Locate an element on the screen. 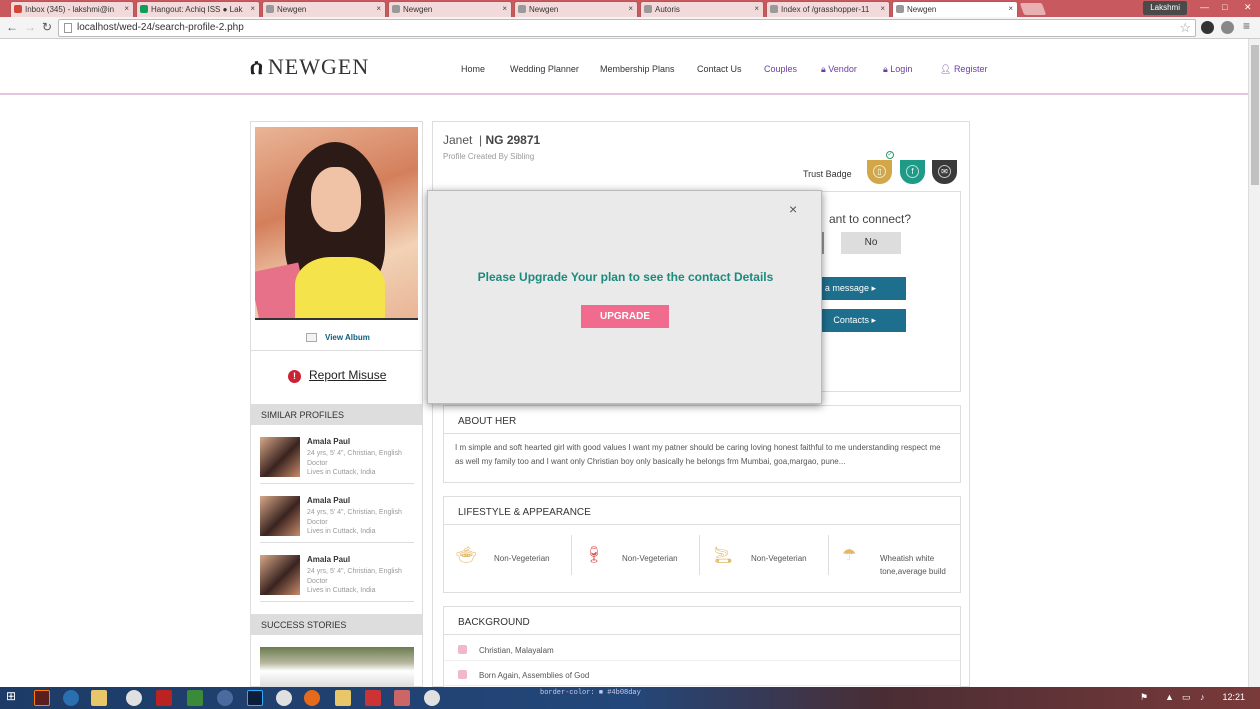 This screenshot has height=709, width=1260. browser-tab: Index of /grasshopper-11 × is located at coordinates (828, 9).